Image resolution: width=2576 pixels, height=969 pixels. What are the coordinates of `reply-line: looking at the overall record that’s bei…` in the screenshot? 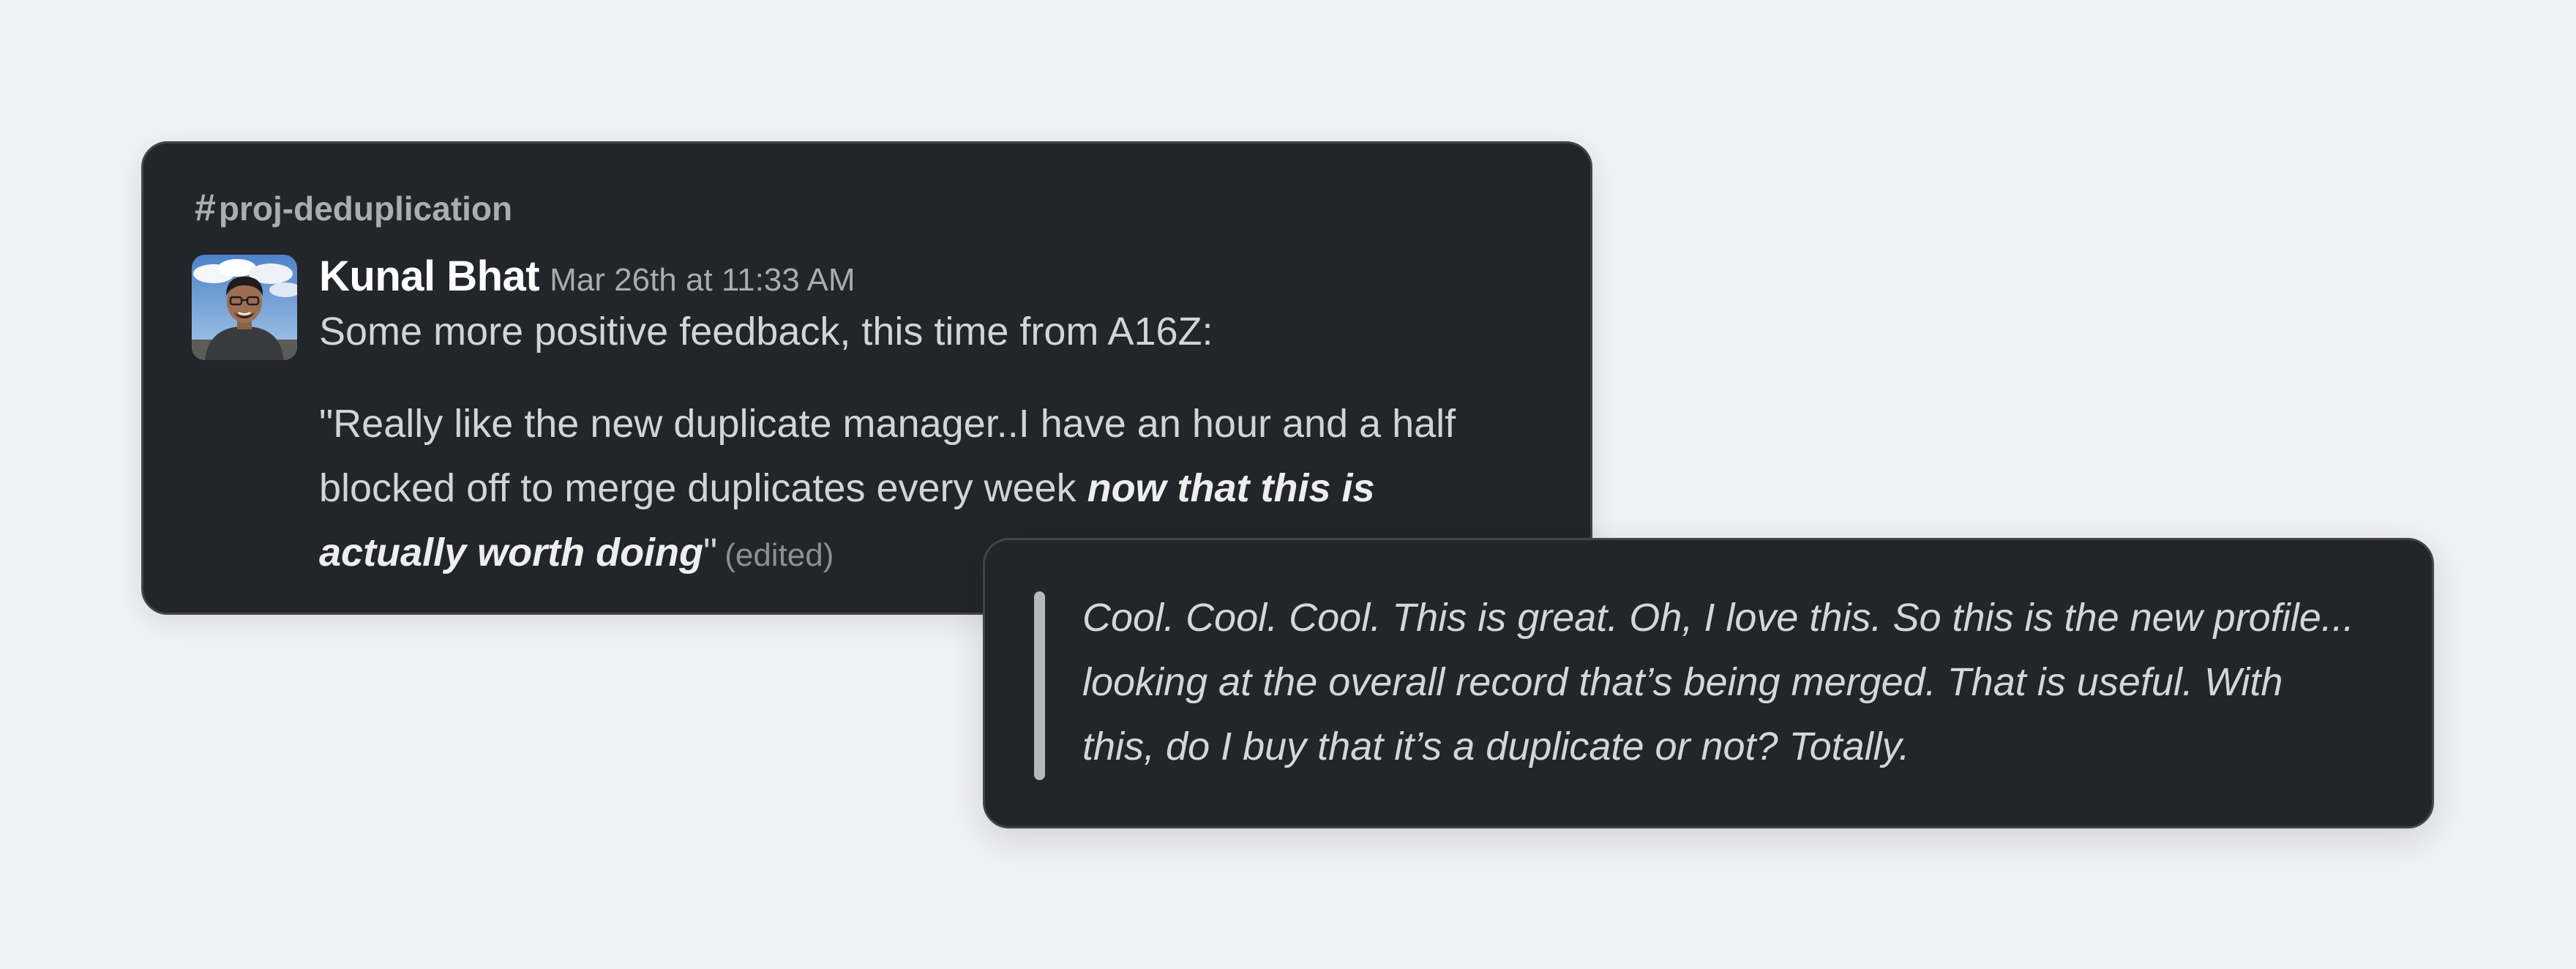 It's located at (1682, 682).